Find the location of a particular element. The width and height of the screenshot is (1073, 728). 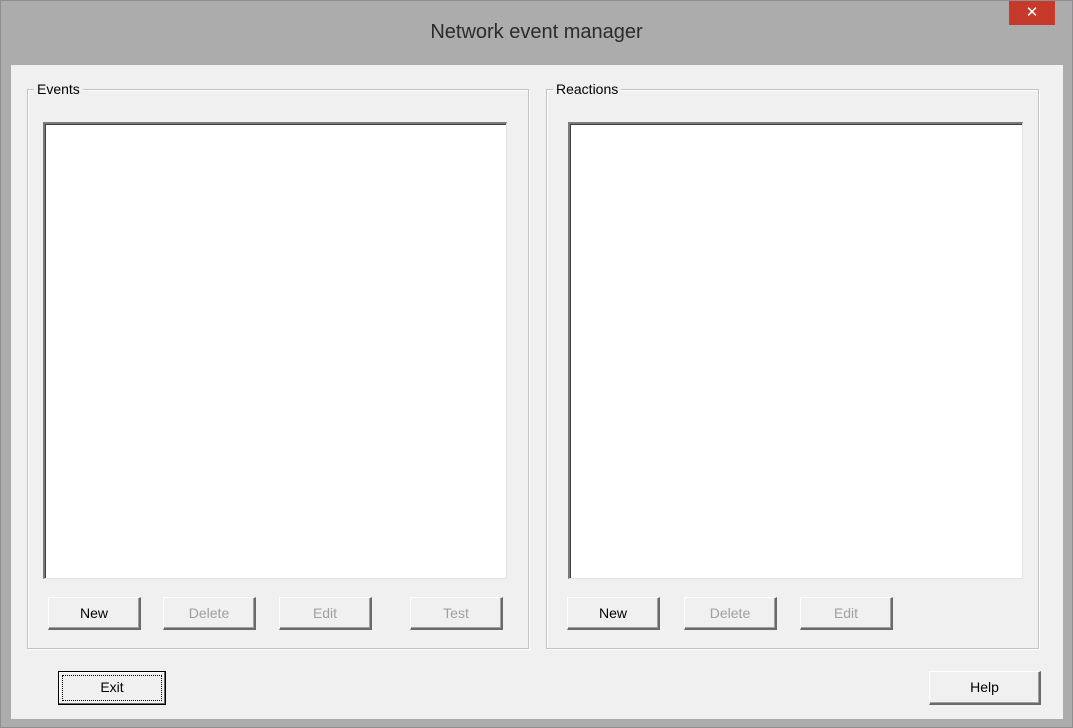

close-icon: ✕ is located at coordinates (1032, 12).